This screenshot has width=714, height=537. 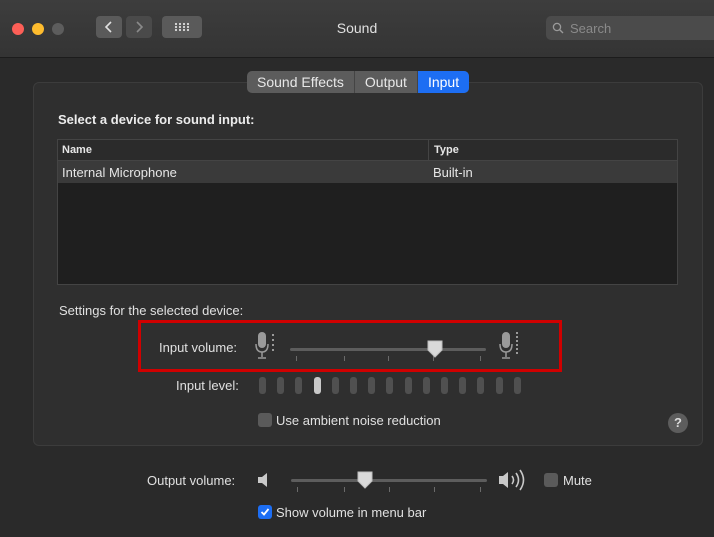 What do you see at coordinates (389, 480) in the screenshot?
I see `output-volume-track` at bounding box center [389, 480].